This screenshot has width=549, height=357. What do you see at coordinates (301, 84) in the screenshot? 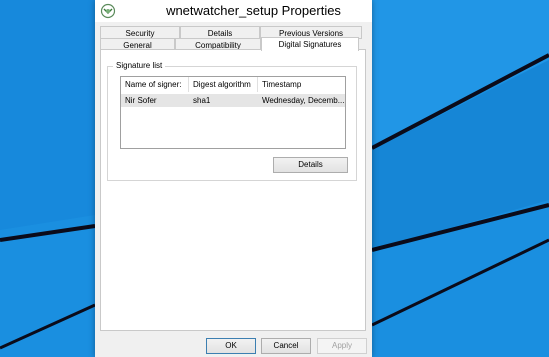
I see `column-timestamp: Timestamp` at bounding box center [301, 84].